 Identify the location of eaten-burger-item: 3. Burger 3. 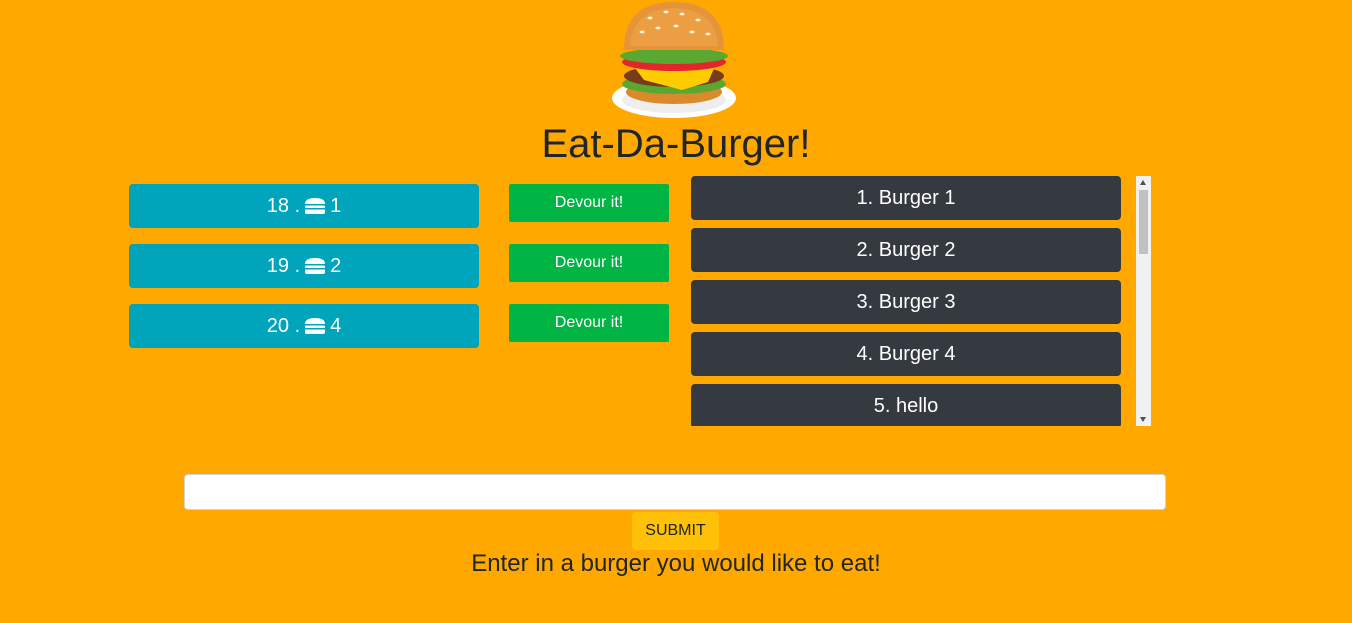
(906, 302).